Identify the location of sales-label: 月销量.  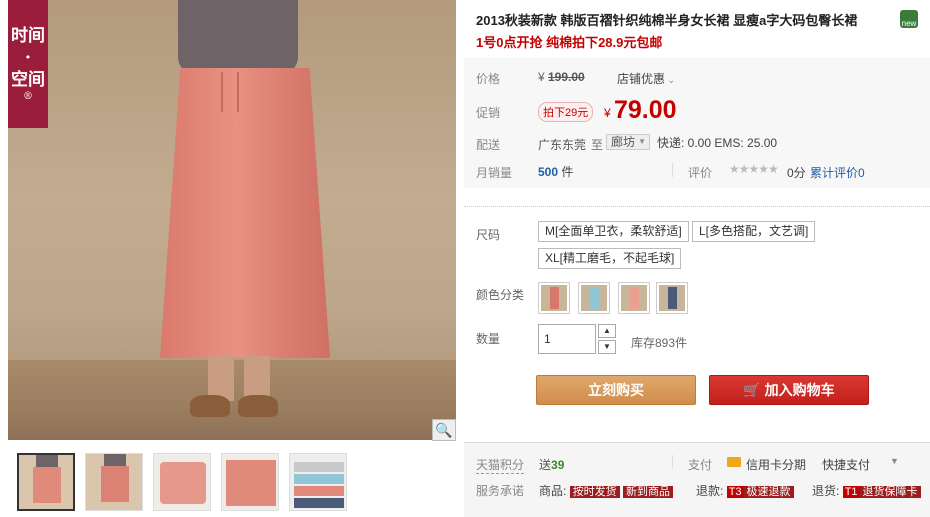
(494, 173).